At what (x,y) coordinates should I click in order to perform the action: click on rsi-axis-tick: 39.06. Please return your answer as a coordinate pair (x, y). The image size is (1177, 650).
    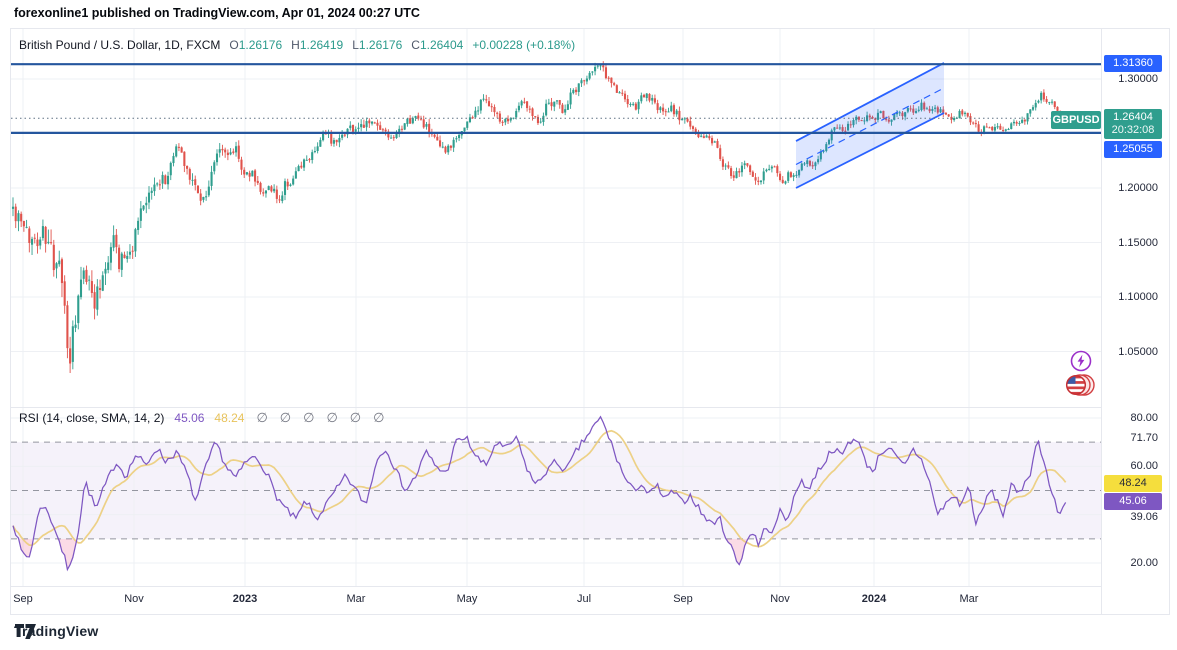
    Looking at the image, I should click on (1144, 516).